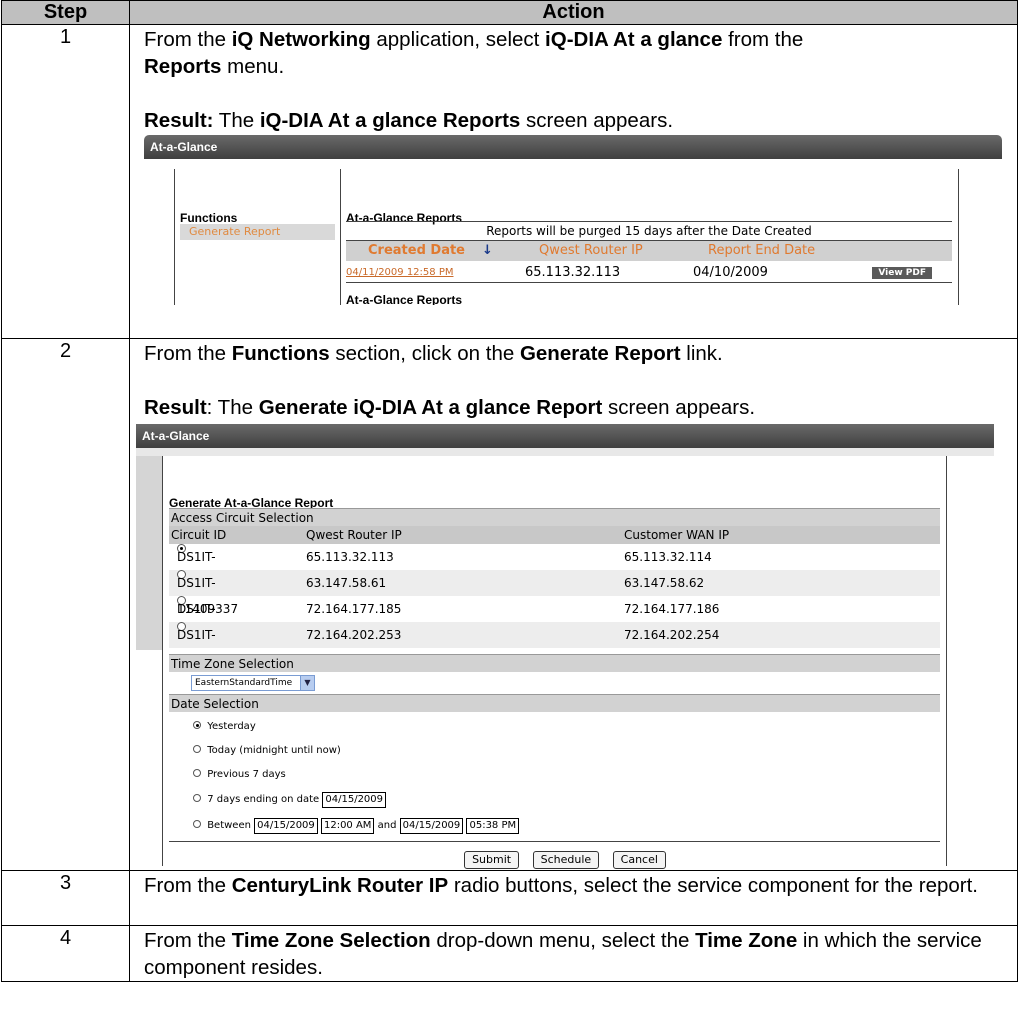  I want to click on created-date-link: 04/11/2009 12:58 PM, so click(399, 273).